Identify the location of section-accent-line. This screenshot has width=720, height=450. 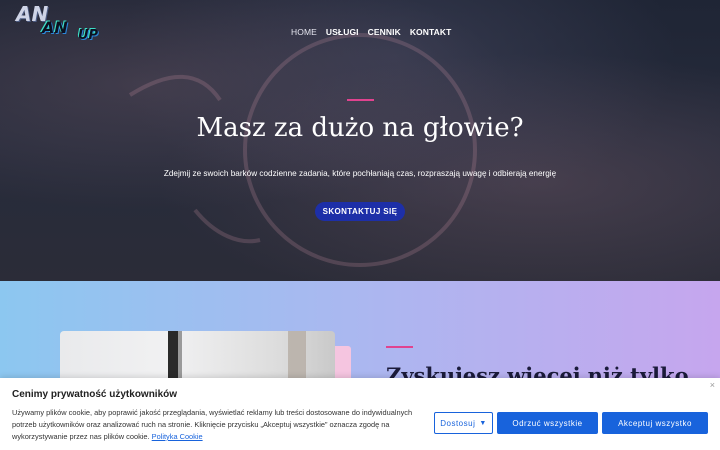
(399, 347).